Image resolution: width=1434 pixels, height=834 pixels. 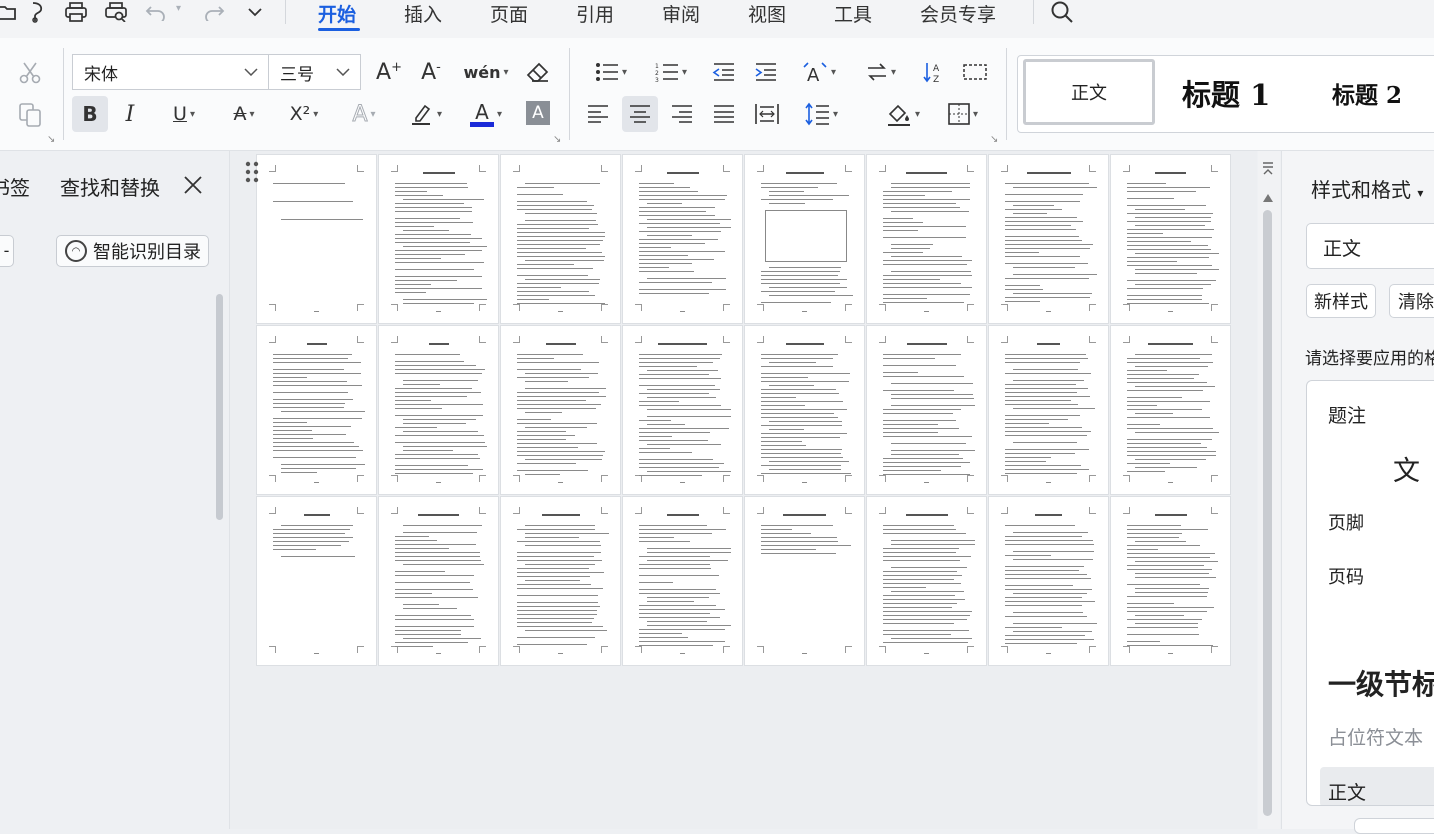 What do you see at coordinates (1347, 414) in the screenshot?
I see `style-item-caption: 题注` at bounding box center [1347, 414].